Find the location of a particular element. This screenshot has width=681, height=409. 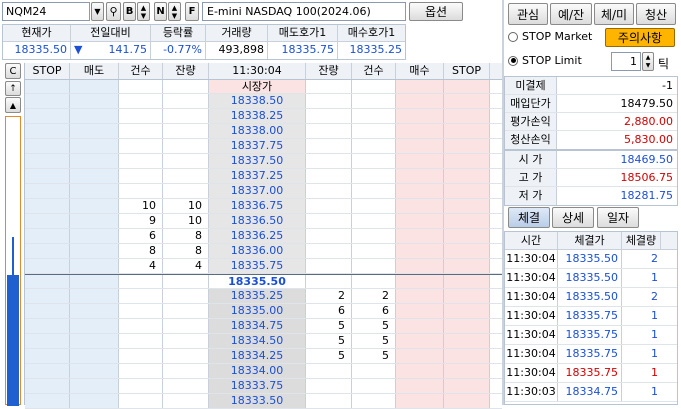

price-cell: 18337.25 is located at coordinates (257, 176).